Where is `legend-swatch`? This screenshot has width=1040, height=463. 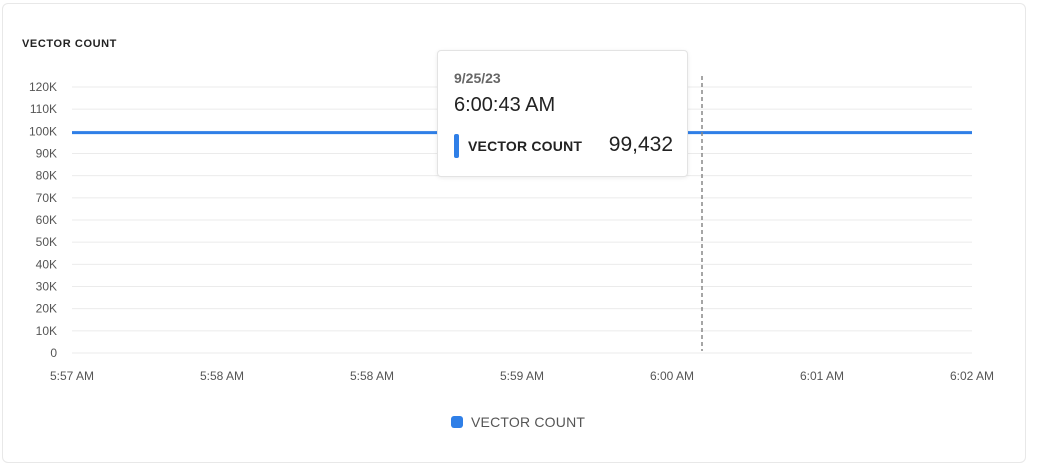
legend-swatch is located at coordinates (457, 422).